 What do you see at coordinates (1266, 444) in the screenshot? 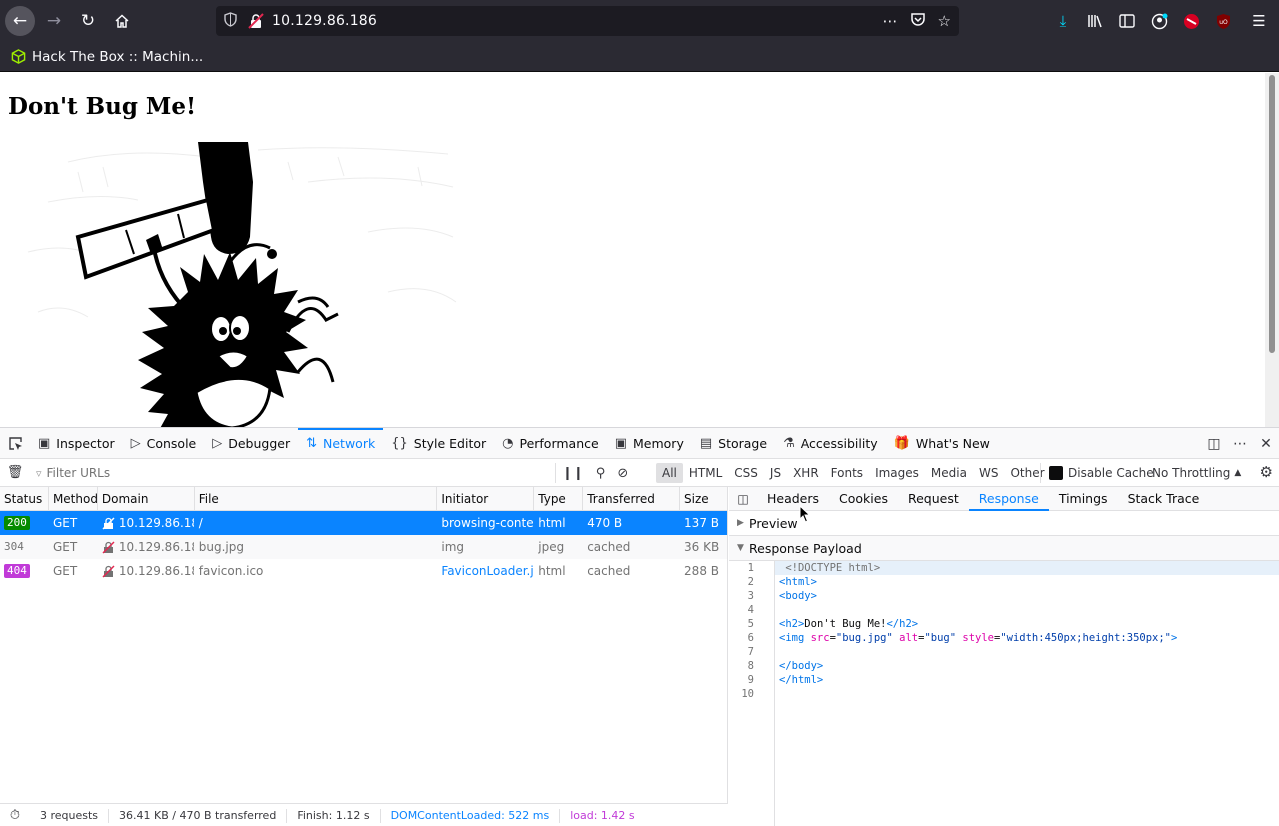
I see `close-icon: ✕` at bounding box center [1266, 444].